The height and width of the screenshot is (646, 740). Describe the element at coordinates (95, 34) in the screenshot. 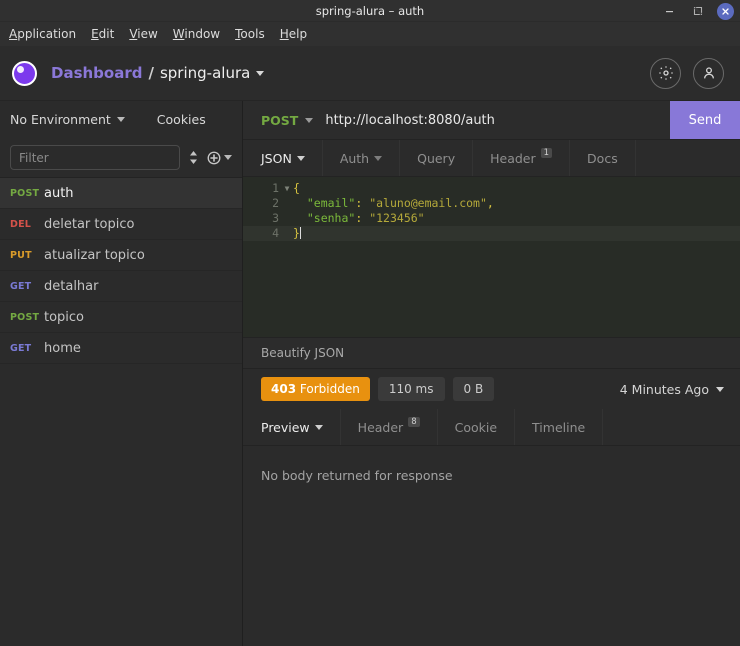

I see `menu-edit-mnemonic: E` at that location.